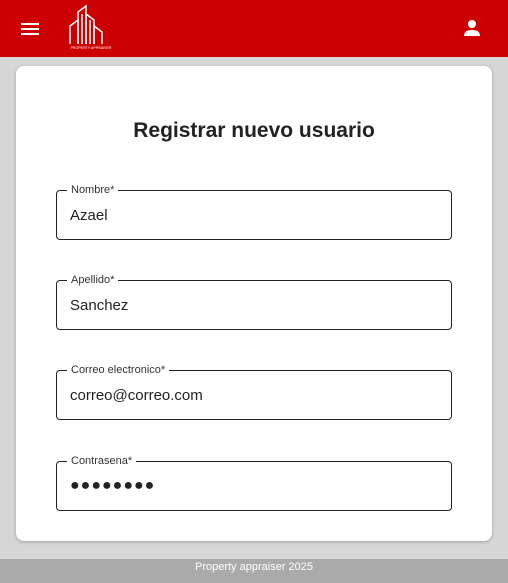 This screenshot has height=583, width=508. Describe the element at coordinates (254, 28) in the screenshot. I see `app-bar: PROPERTY APPRAISER` at that location.